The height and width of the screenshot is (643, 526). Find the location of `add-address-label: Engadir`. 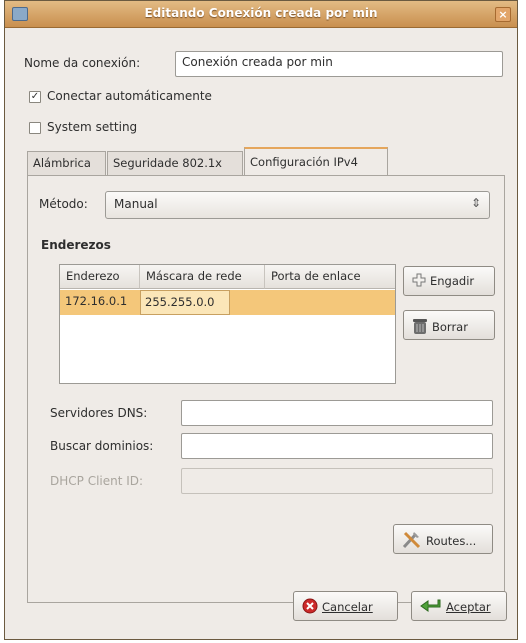

add-address-label: Engadir is located at coordinates (452, 281).